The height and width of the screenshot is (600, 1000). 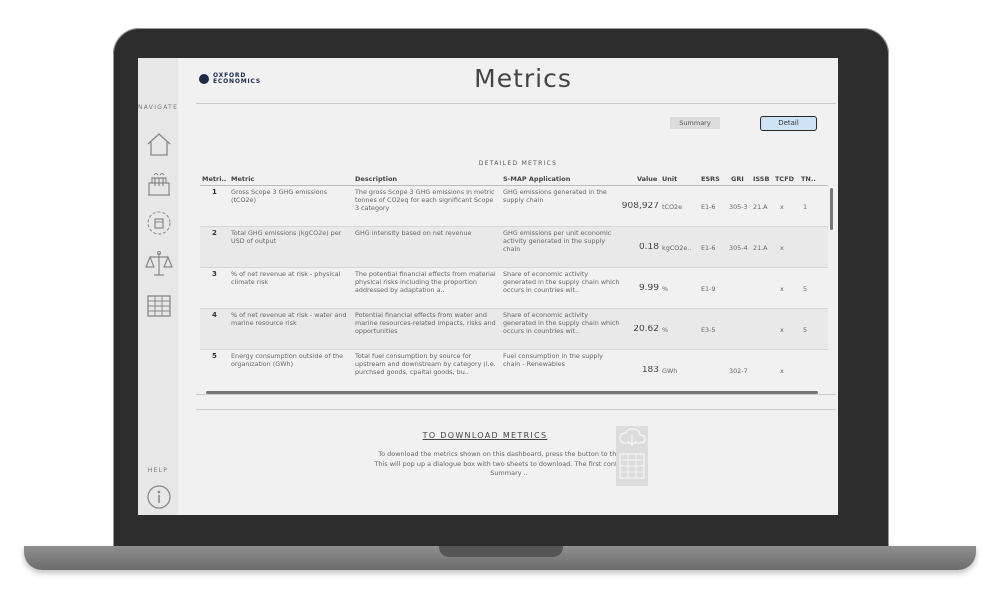 What do you see at coordinates (516, 394) in the screenshot?
I see `scrollbar-track` at bounding box center [516, 394].